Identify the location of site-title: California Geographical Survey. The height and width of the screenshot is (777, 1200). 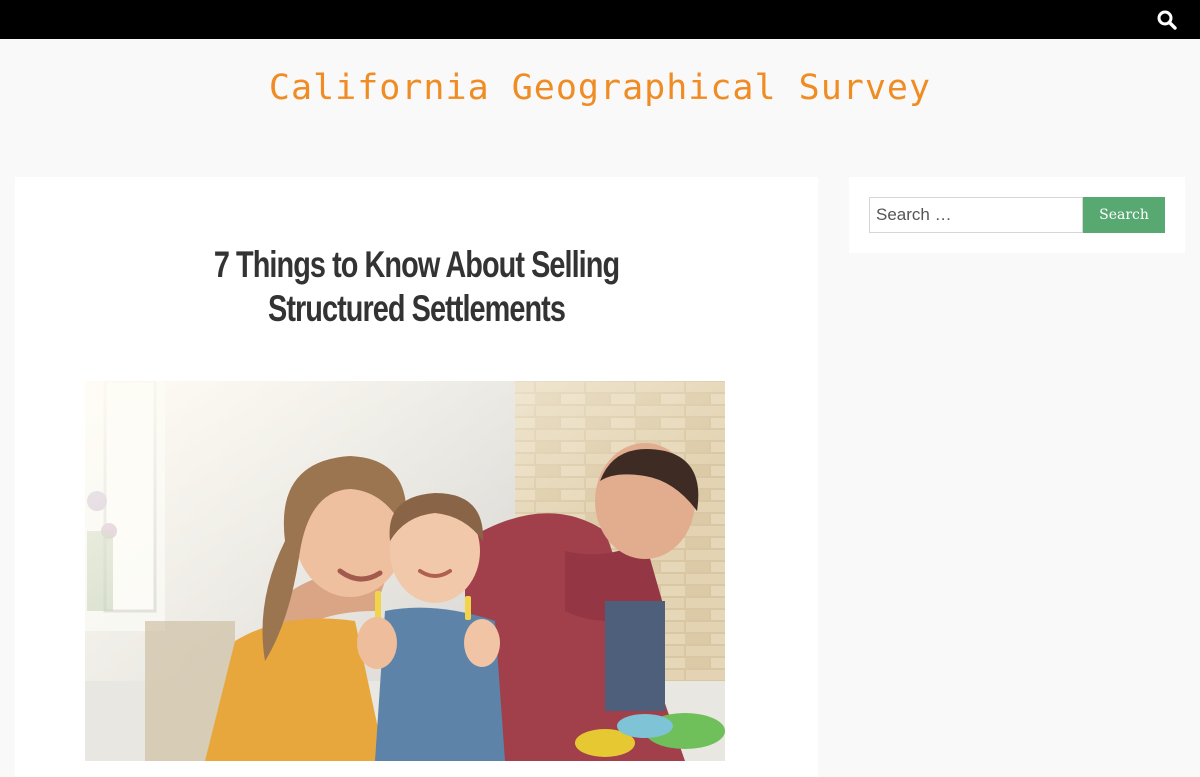
(600, 88).